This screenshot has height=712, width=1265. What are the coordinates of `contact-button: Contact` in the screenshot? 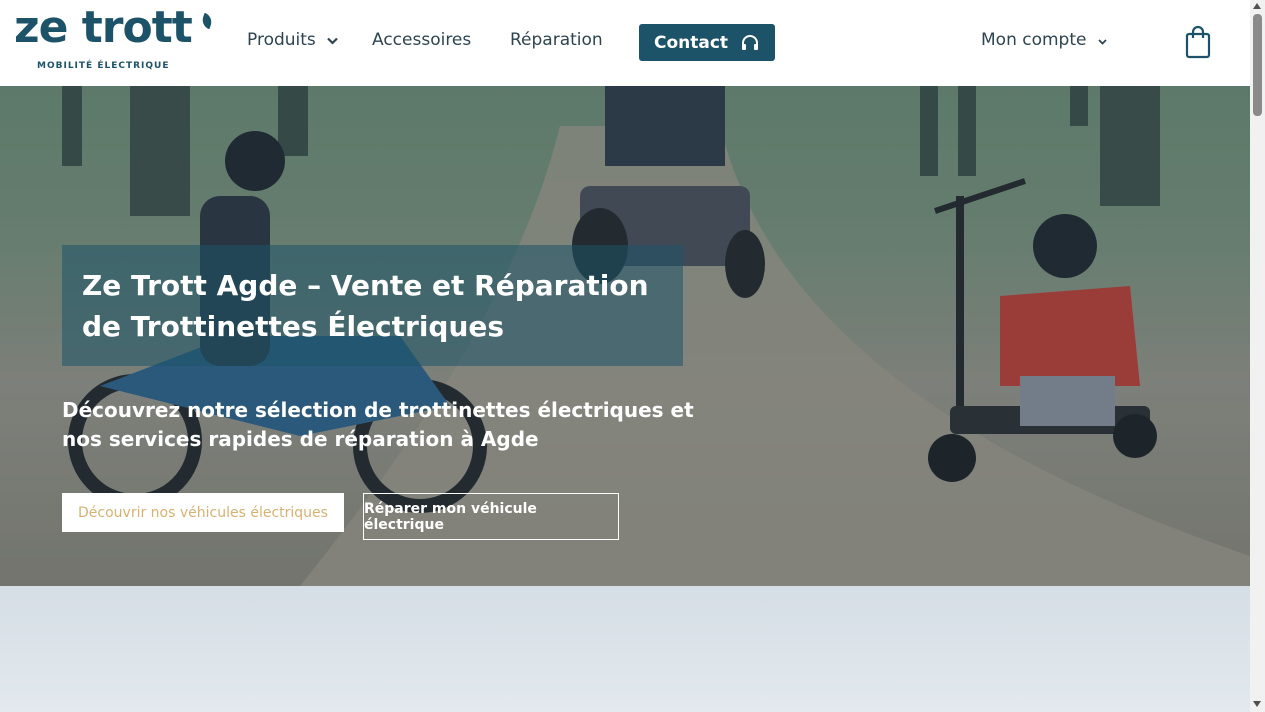 It's located at (707, 42).